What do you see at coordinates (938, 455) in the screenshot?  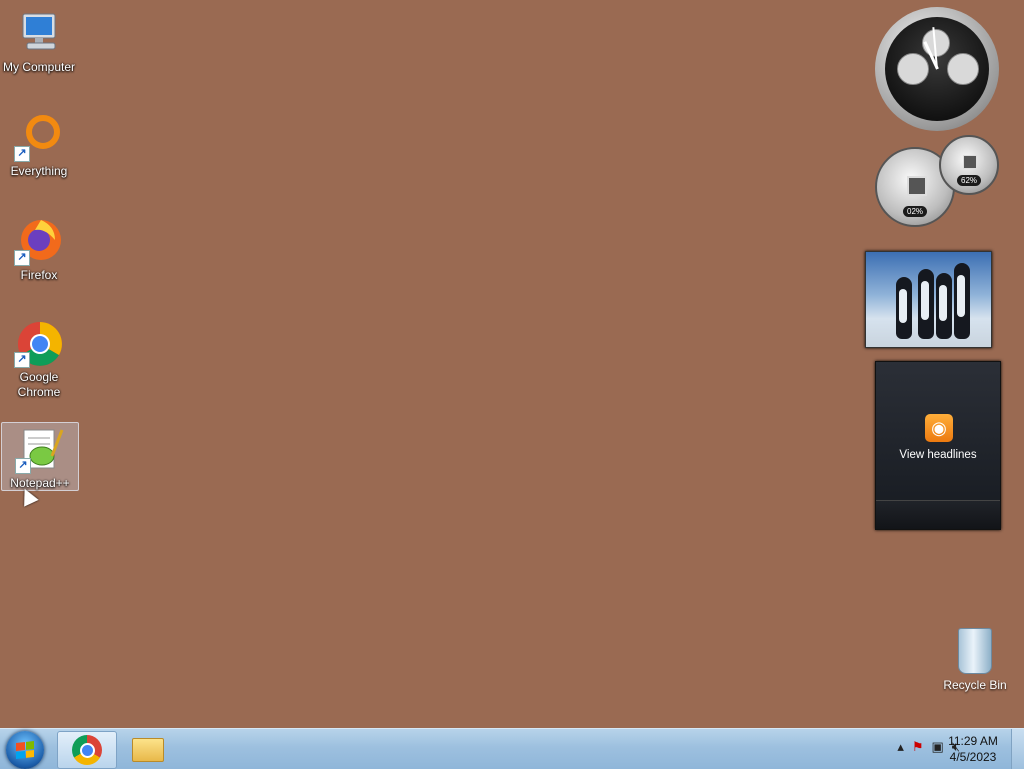 I see `view-headlines-link: View headlines` at bounding box center [938, 455].